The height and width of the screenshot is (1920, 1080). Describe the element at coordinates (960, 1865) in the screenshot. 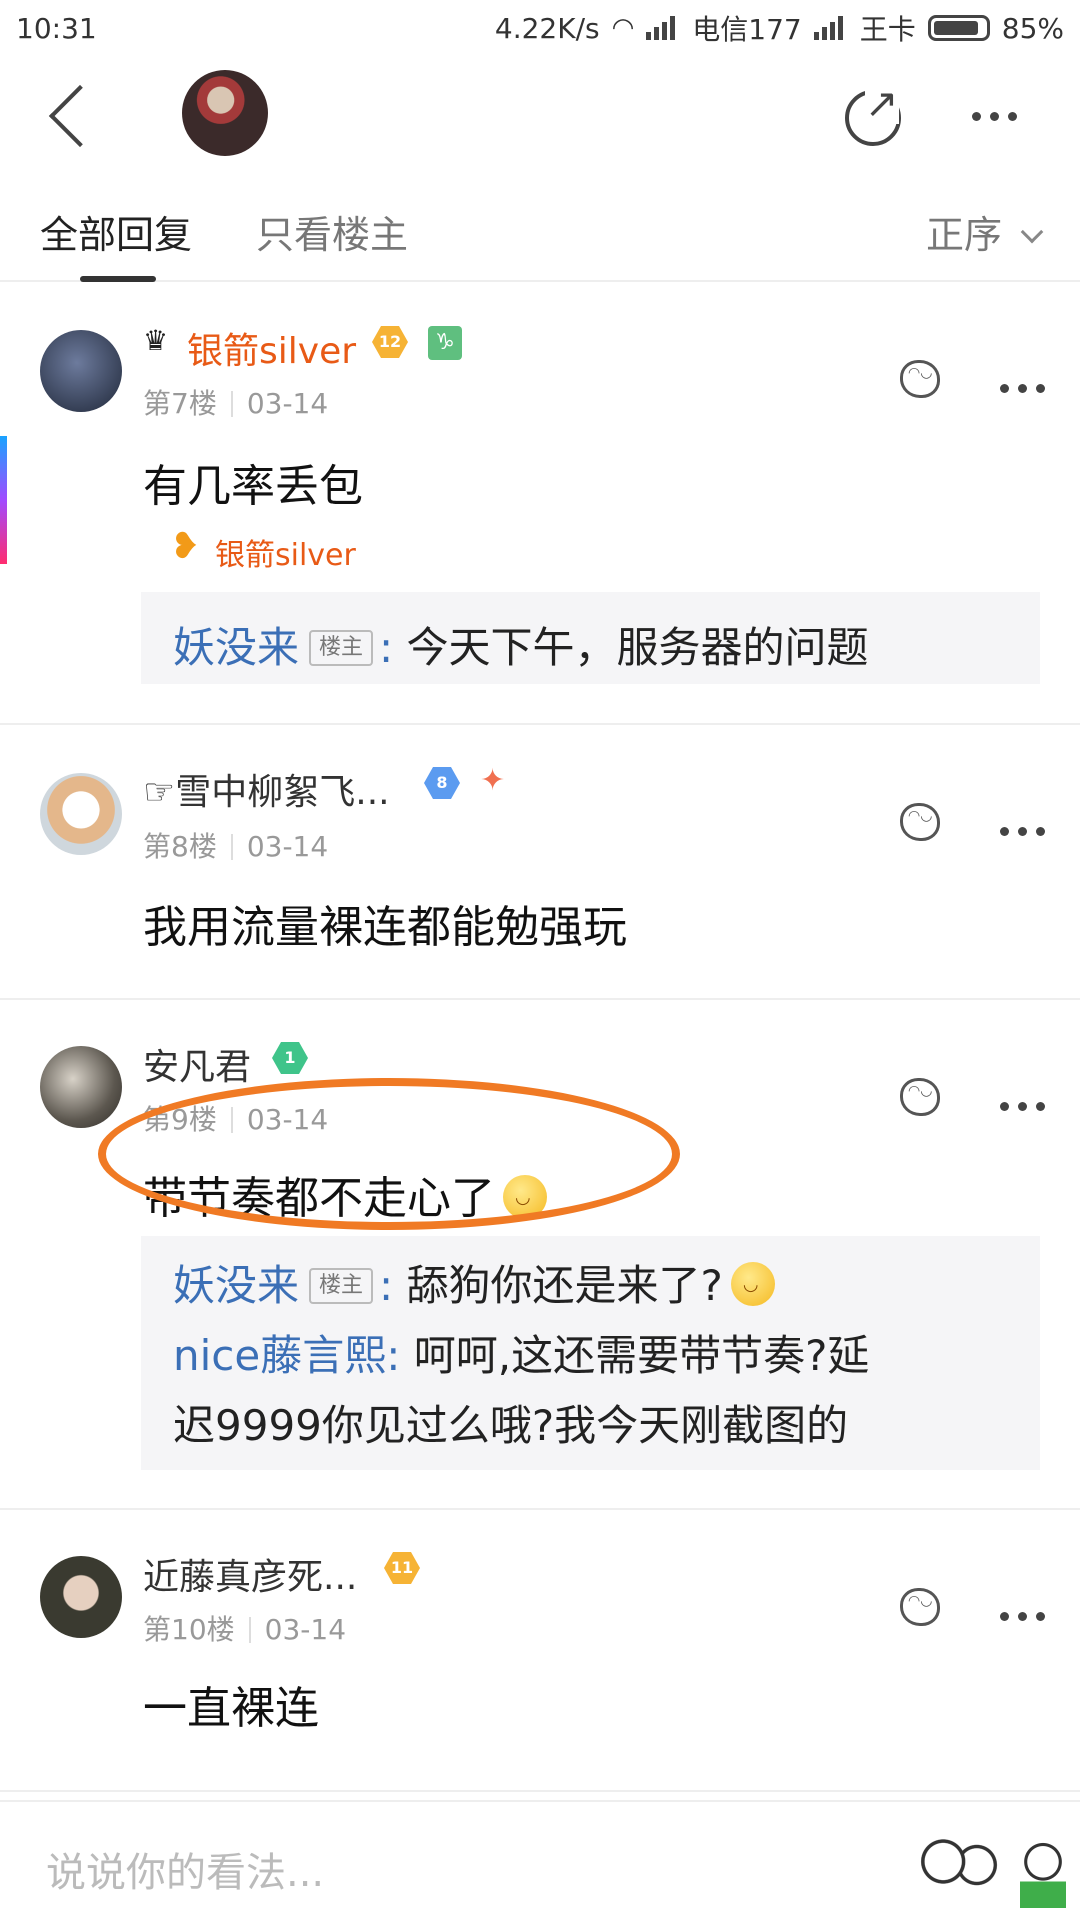

I see `sticker-icon` at that location.